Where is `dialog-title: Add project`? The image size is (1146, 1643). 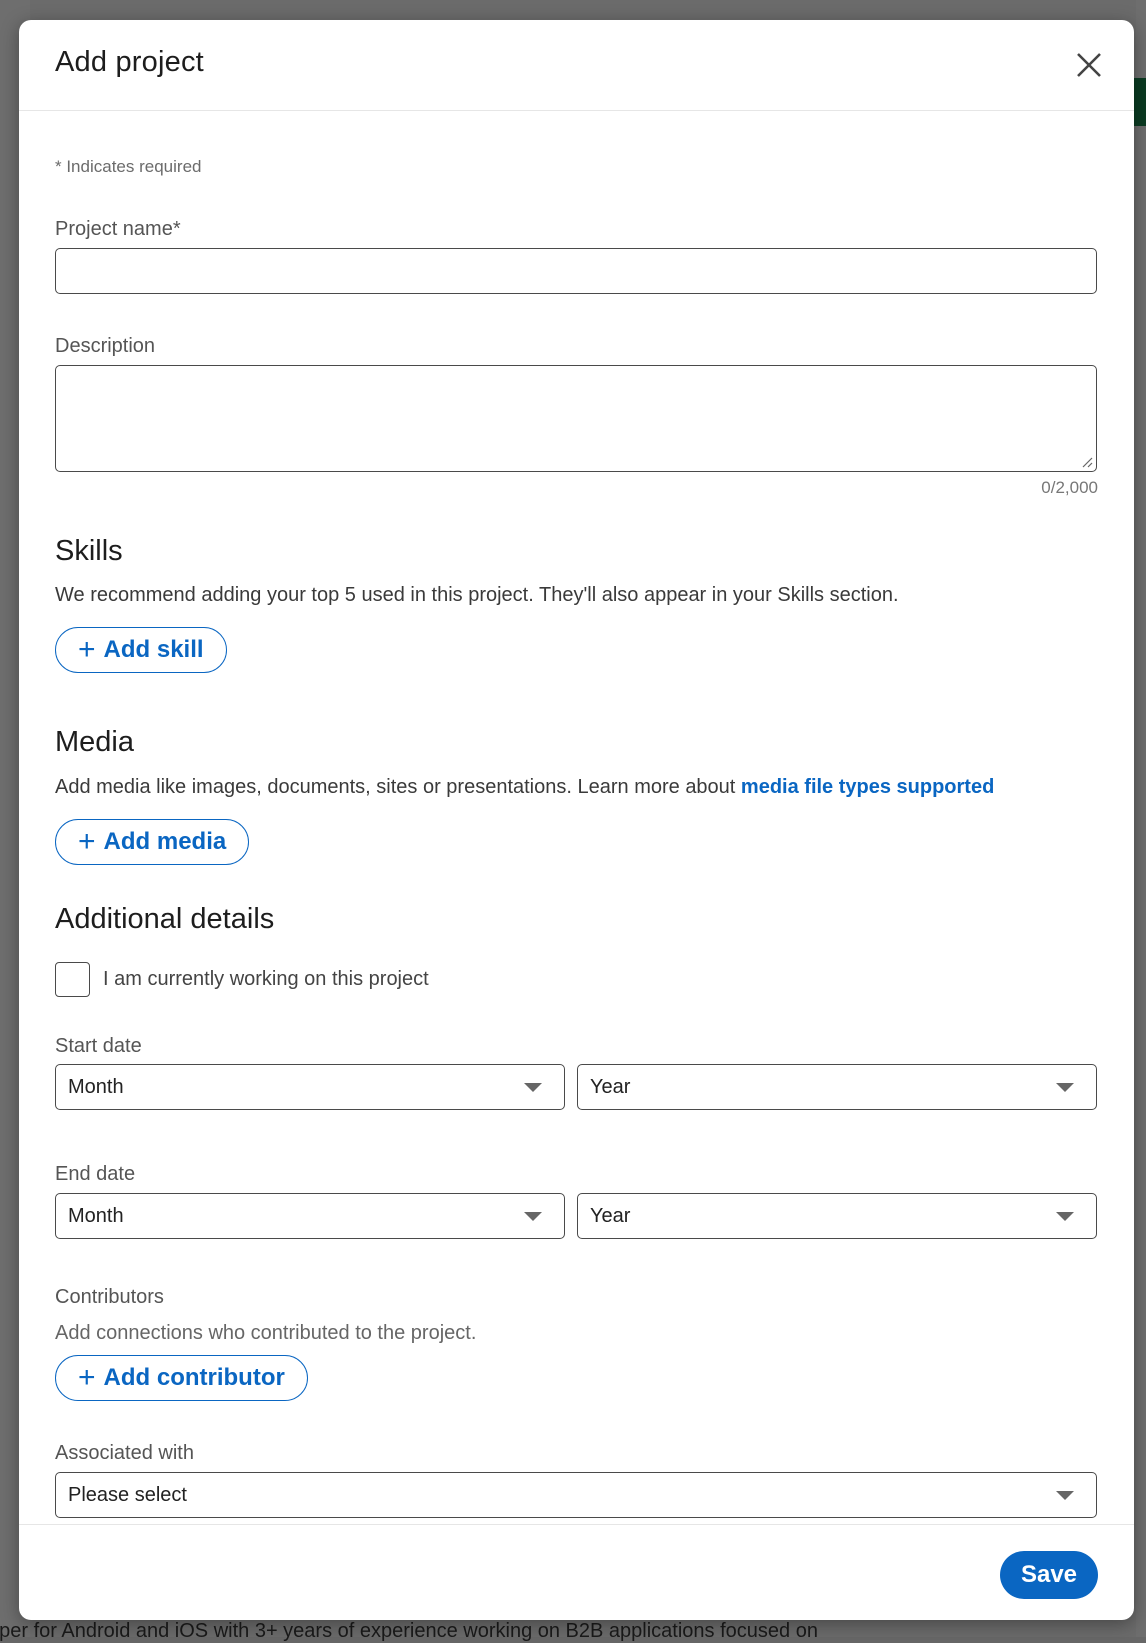 dialog-title: Add project is located at coordinates (129, 62).